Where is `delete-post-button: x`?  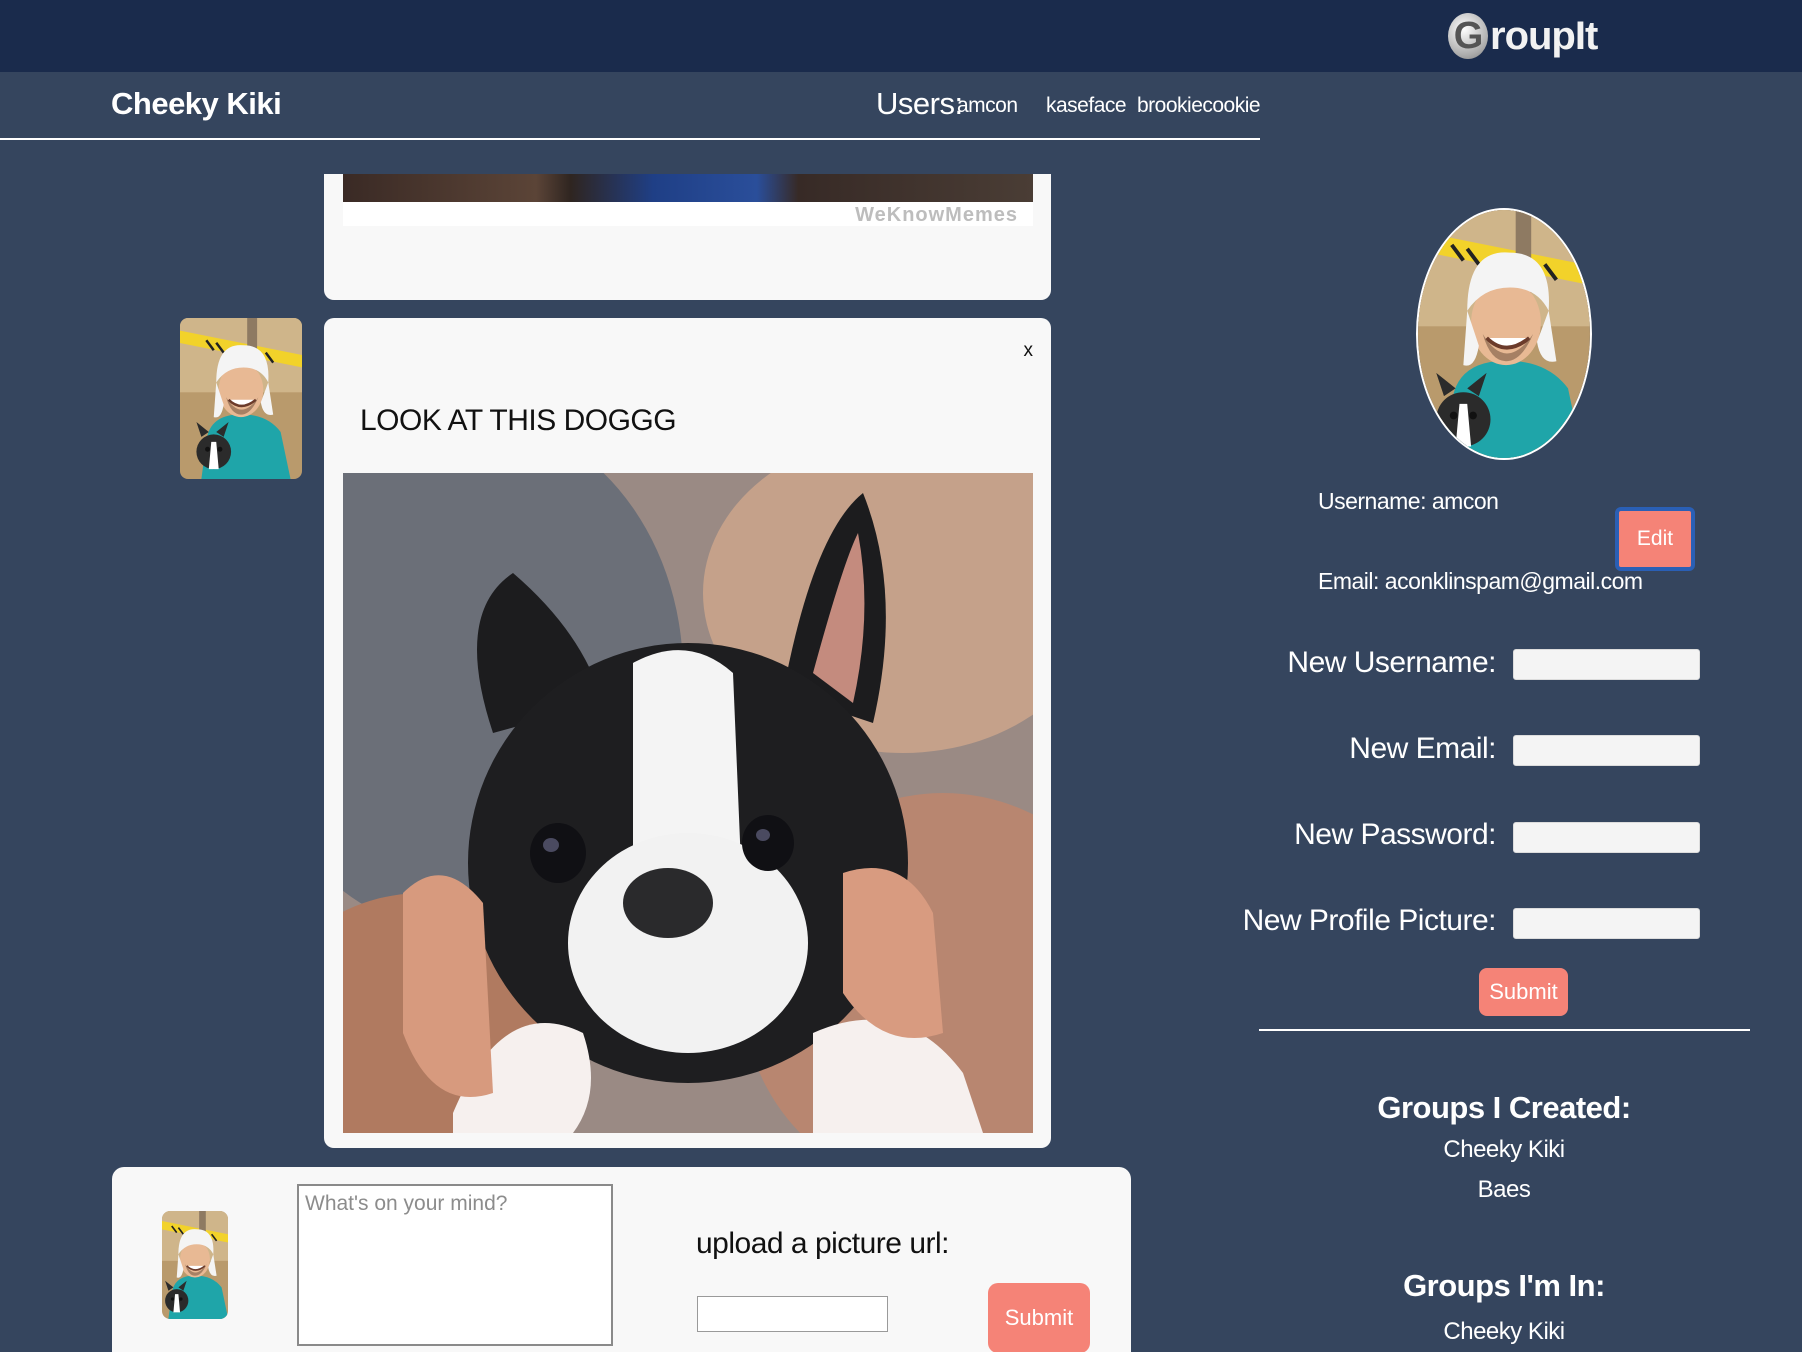 delete-post-button: x is located at coordinates (1029, 351).